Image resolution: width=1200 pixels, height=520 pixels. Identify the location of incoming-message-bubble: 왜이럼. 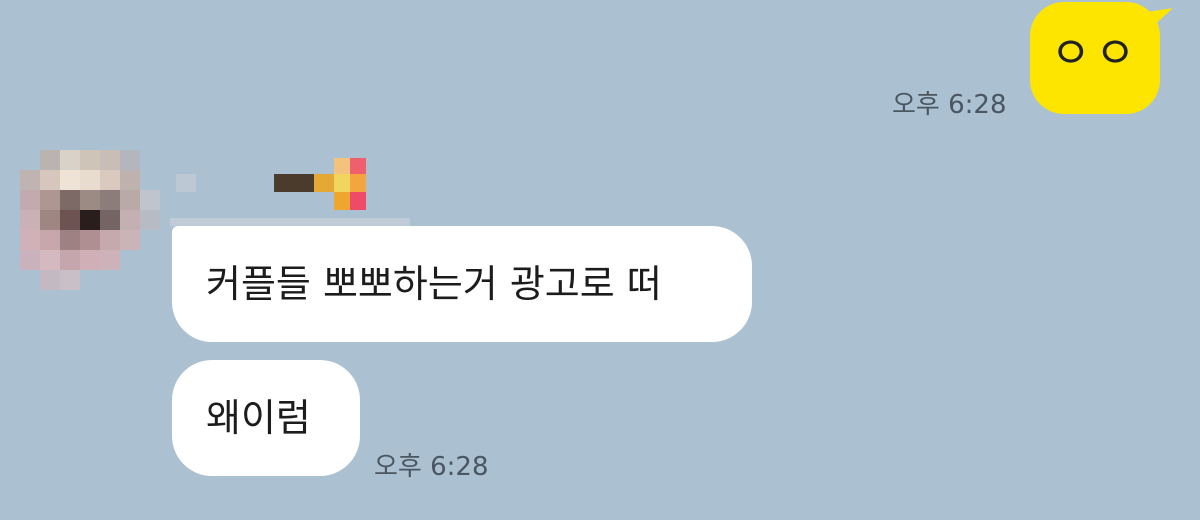
(266, 418).